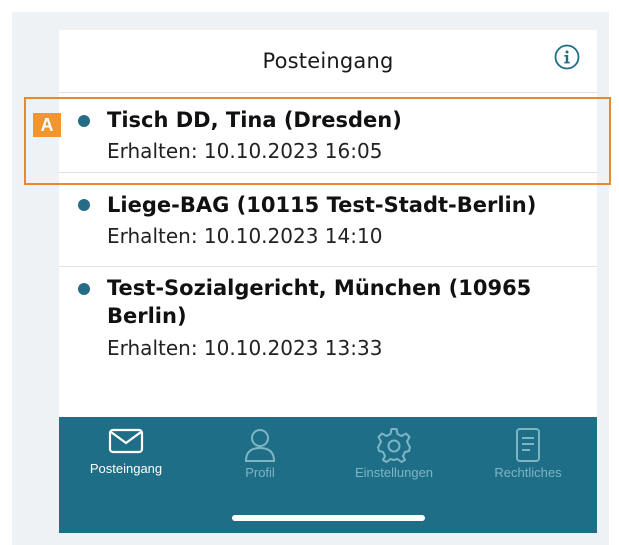 The width and height of the screenshot is (619, 545). Describe the element at coordinates (245, 151) in the screenshot. I see `item-received: Erhalten: 10.10.2023 16:05` at that location.